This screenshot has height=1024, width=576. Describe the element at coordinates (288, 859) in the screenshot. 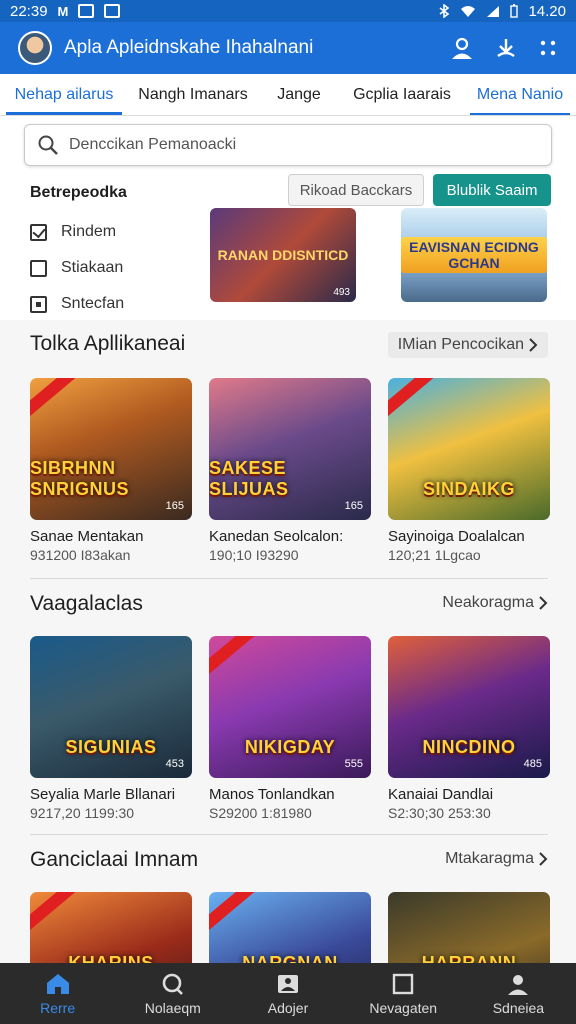

I see `section-header: Ganciclaai Imnam Mtakaragma` at that location.